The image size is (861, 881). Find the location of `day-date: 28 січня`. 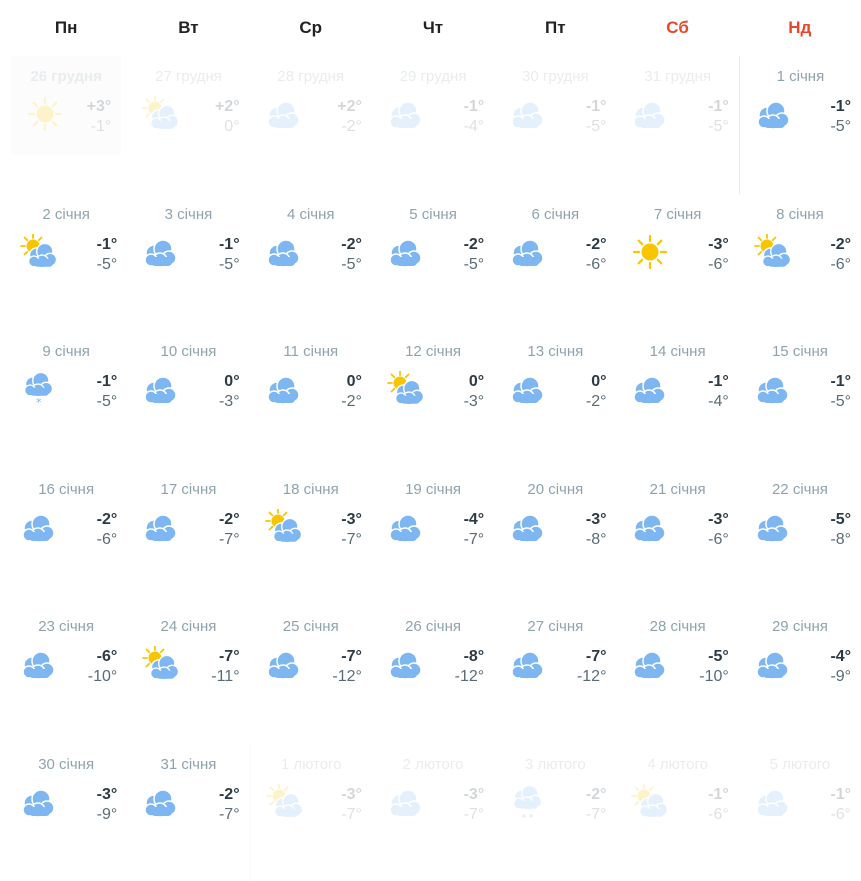

day-date: 28 січня is located at coordinates (677, 626).